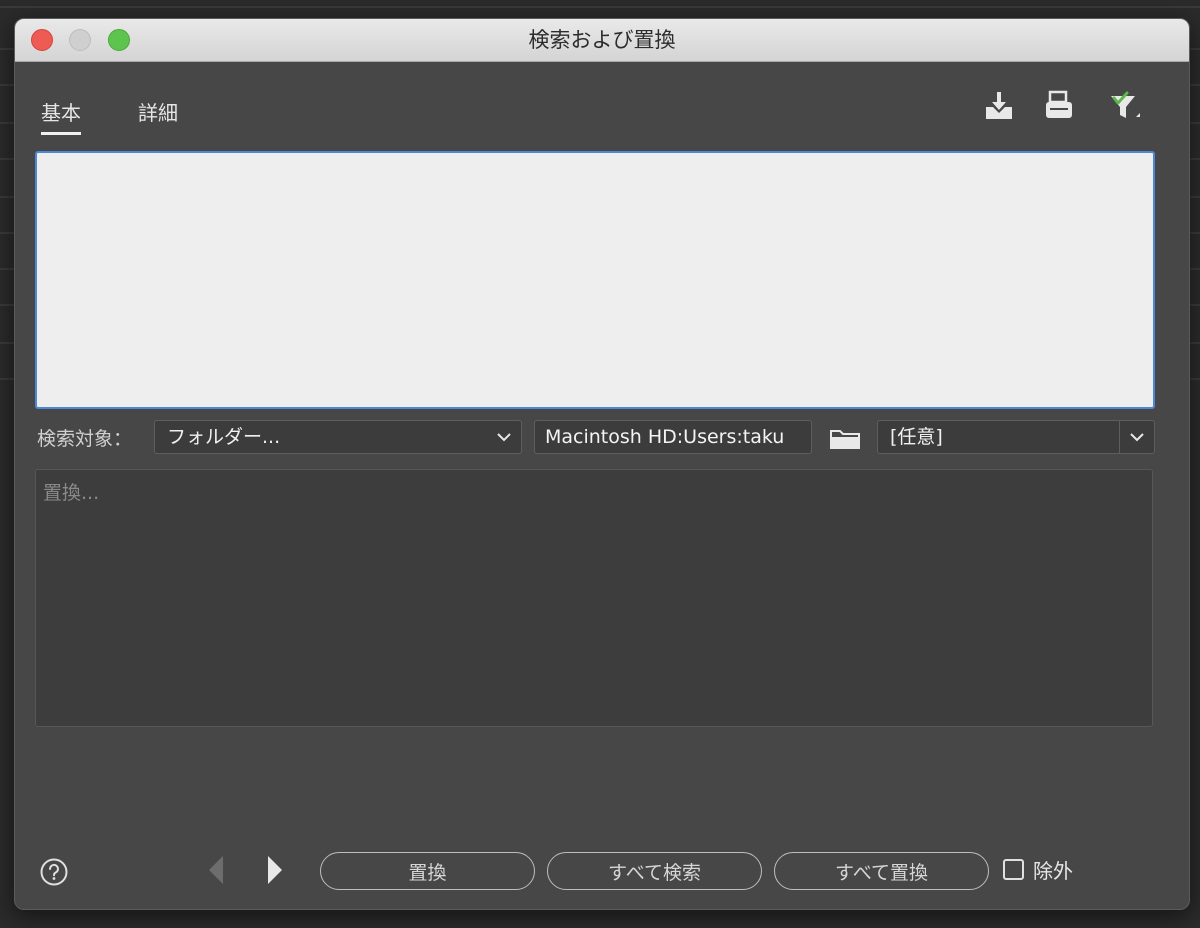 Image resolution: width=1200 pixels, height=928 pixels. I want to click on filter-check-icon, so click(1123, 107).